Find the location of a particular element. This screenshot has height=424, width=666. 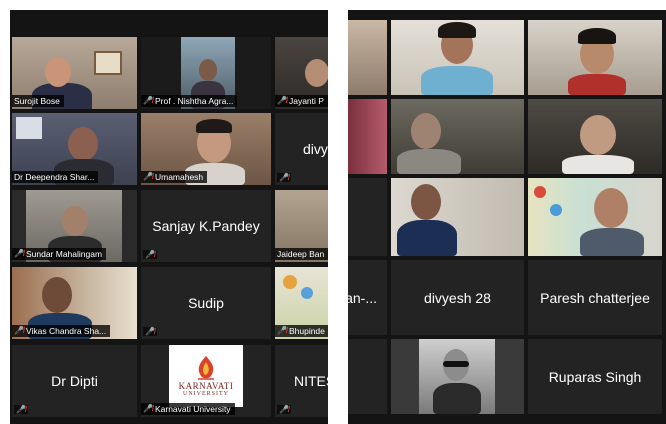

participant-name: Bhupinde is located at coordinates (306, 331).